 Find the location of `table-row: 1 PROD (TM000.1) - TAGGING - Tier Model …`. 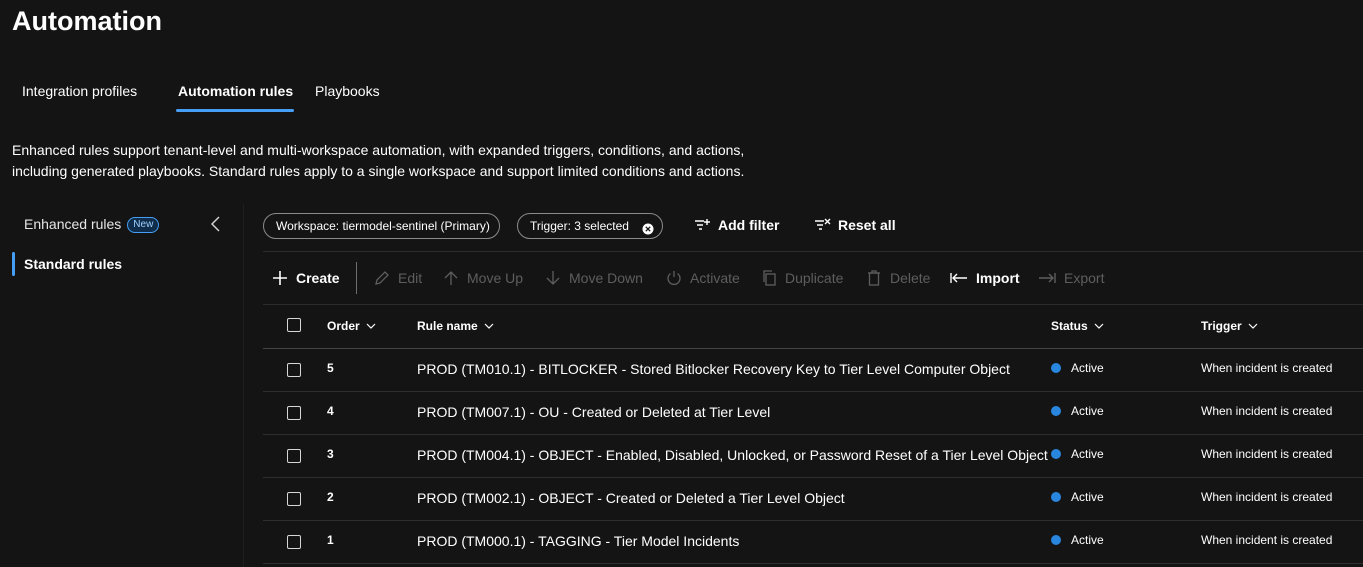

table-row: 1 PROD (TM000.1) - TAGGING - Tier Model … is located at coordinates (813, 542).